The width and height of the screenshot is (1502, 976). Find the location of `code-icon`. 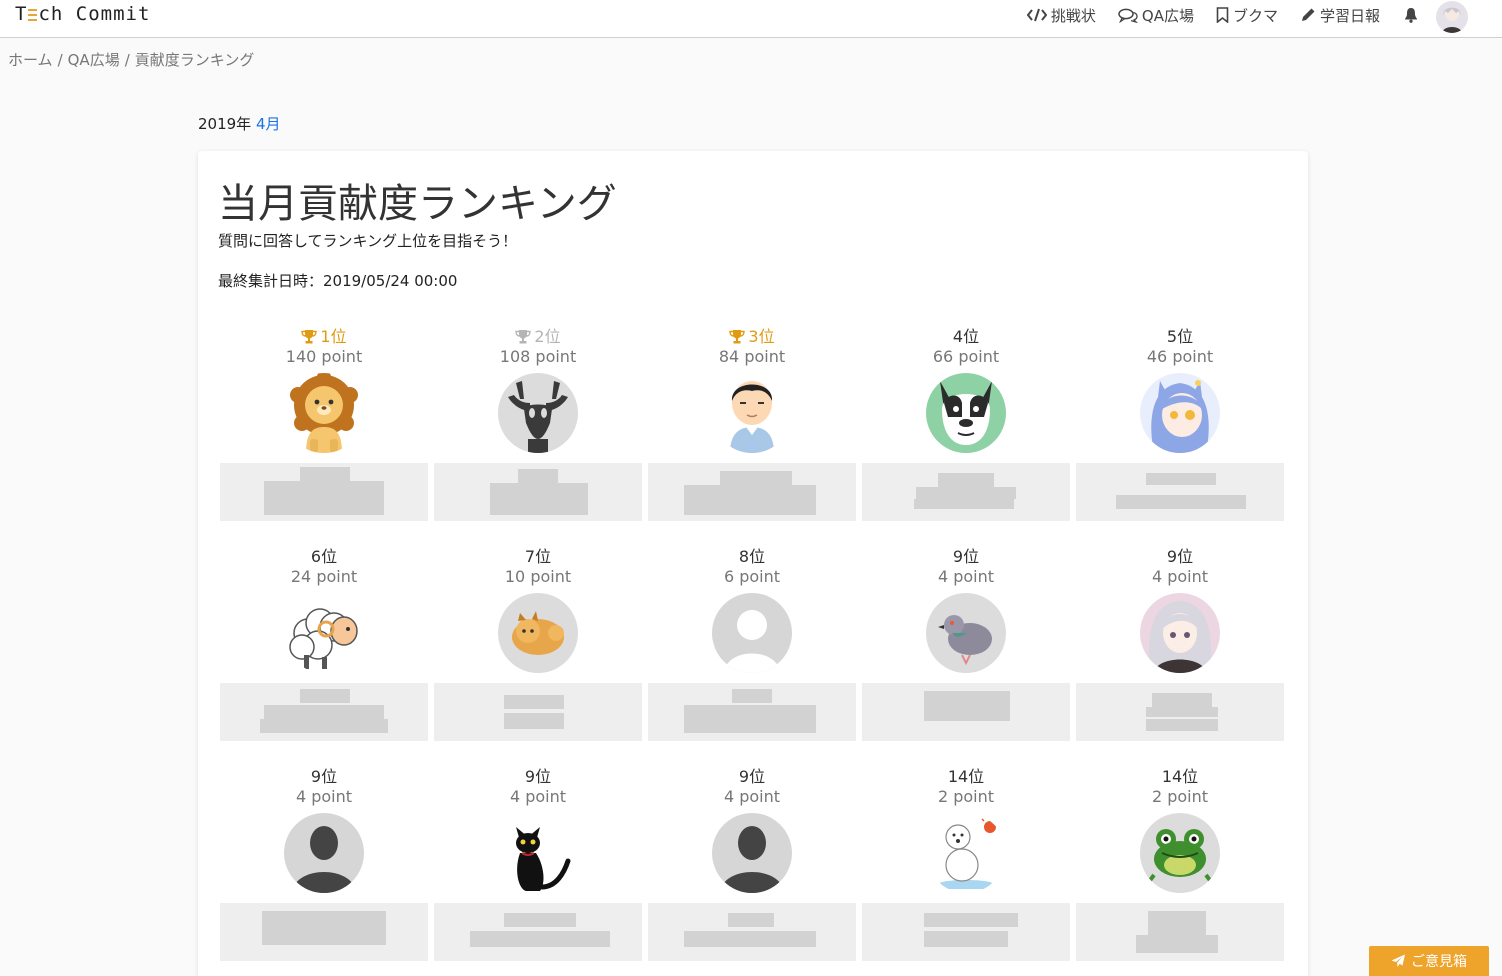

code-icon is located at coordinates (1036, 15).